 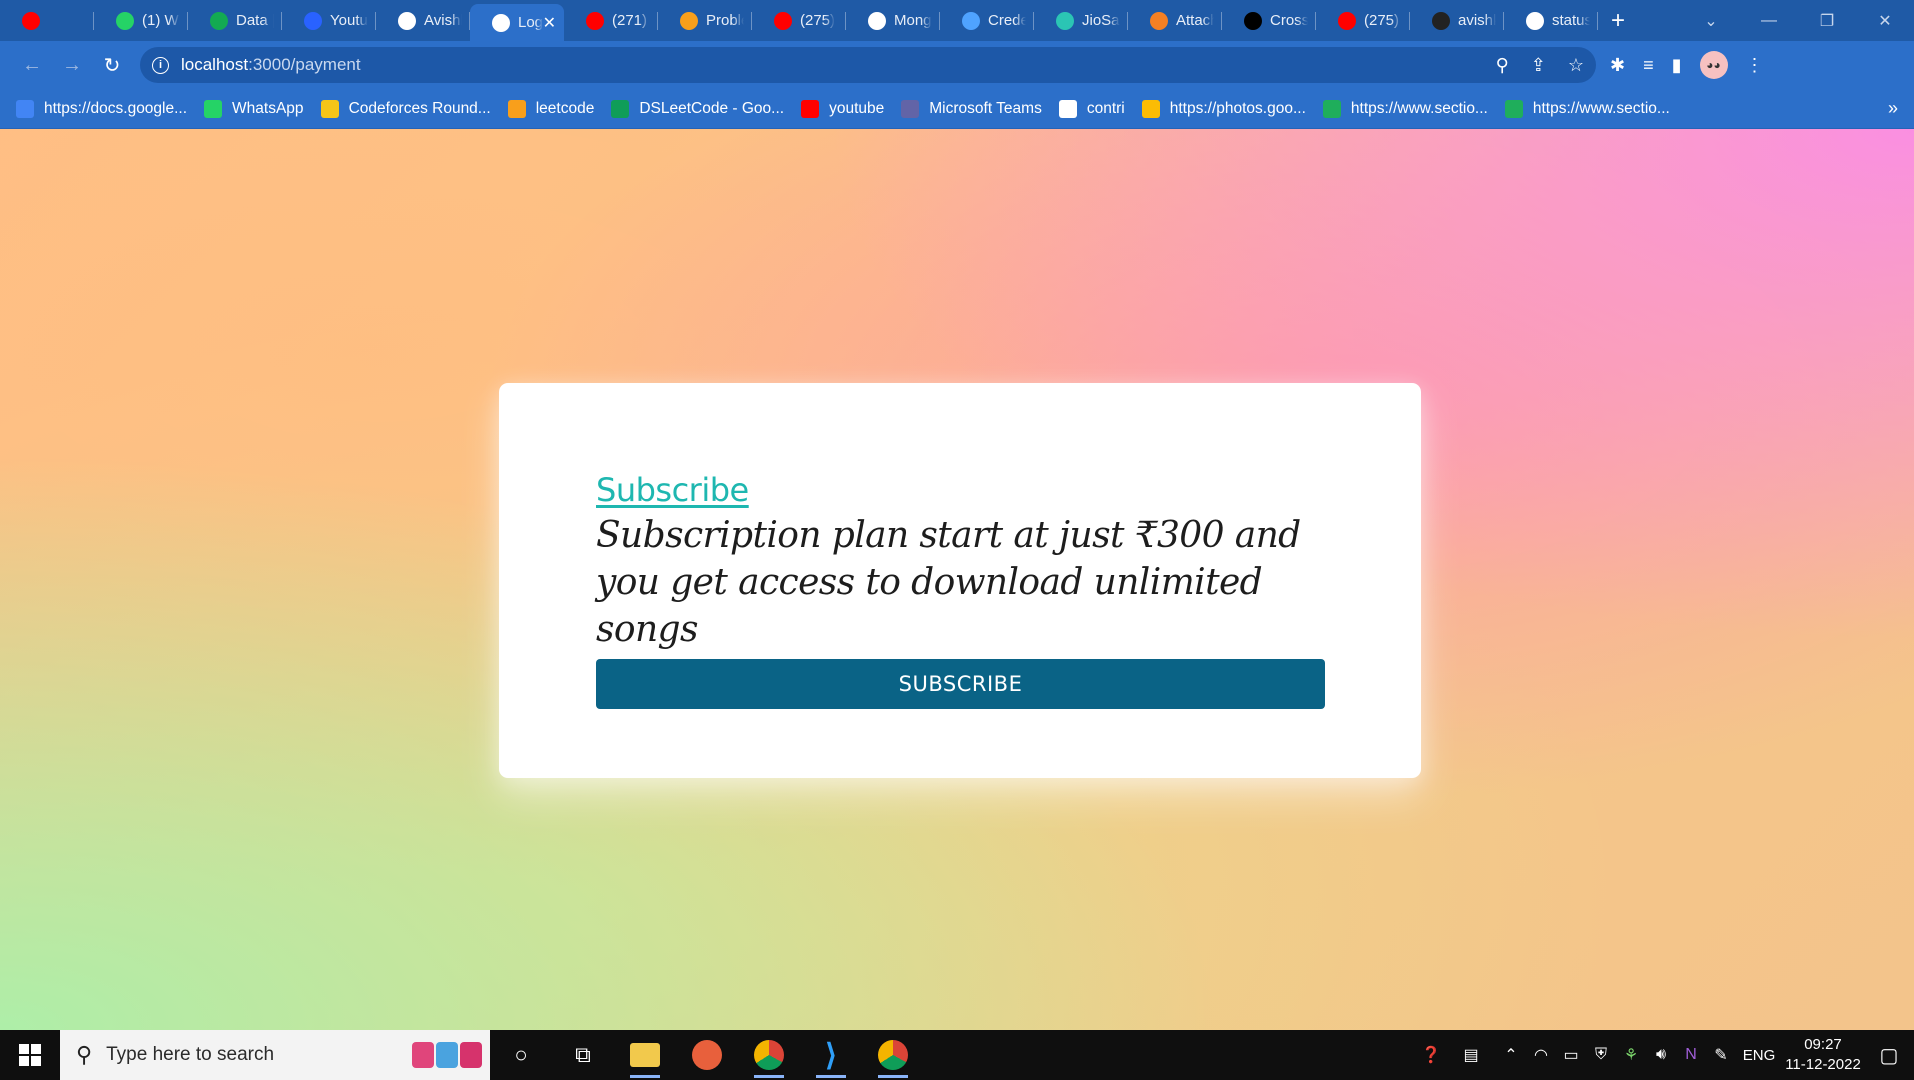 I want to click on tab-15: avishk, so click(x=1457, y=20).